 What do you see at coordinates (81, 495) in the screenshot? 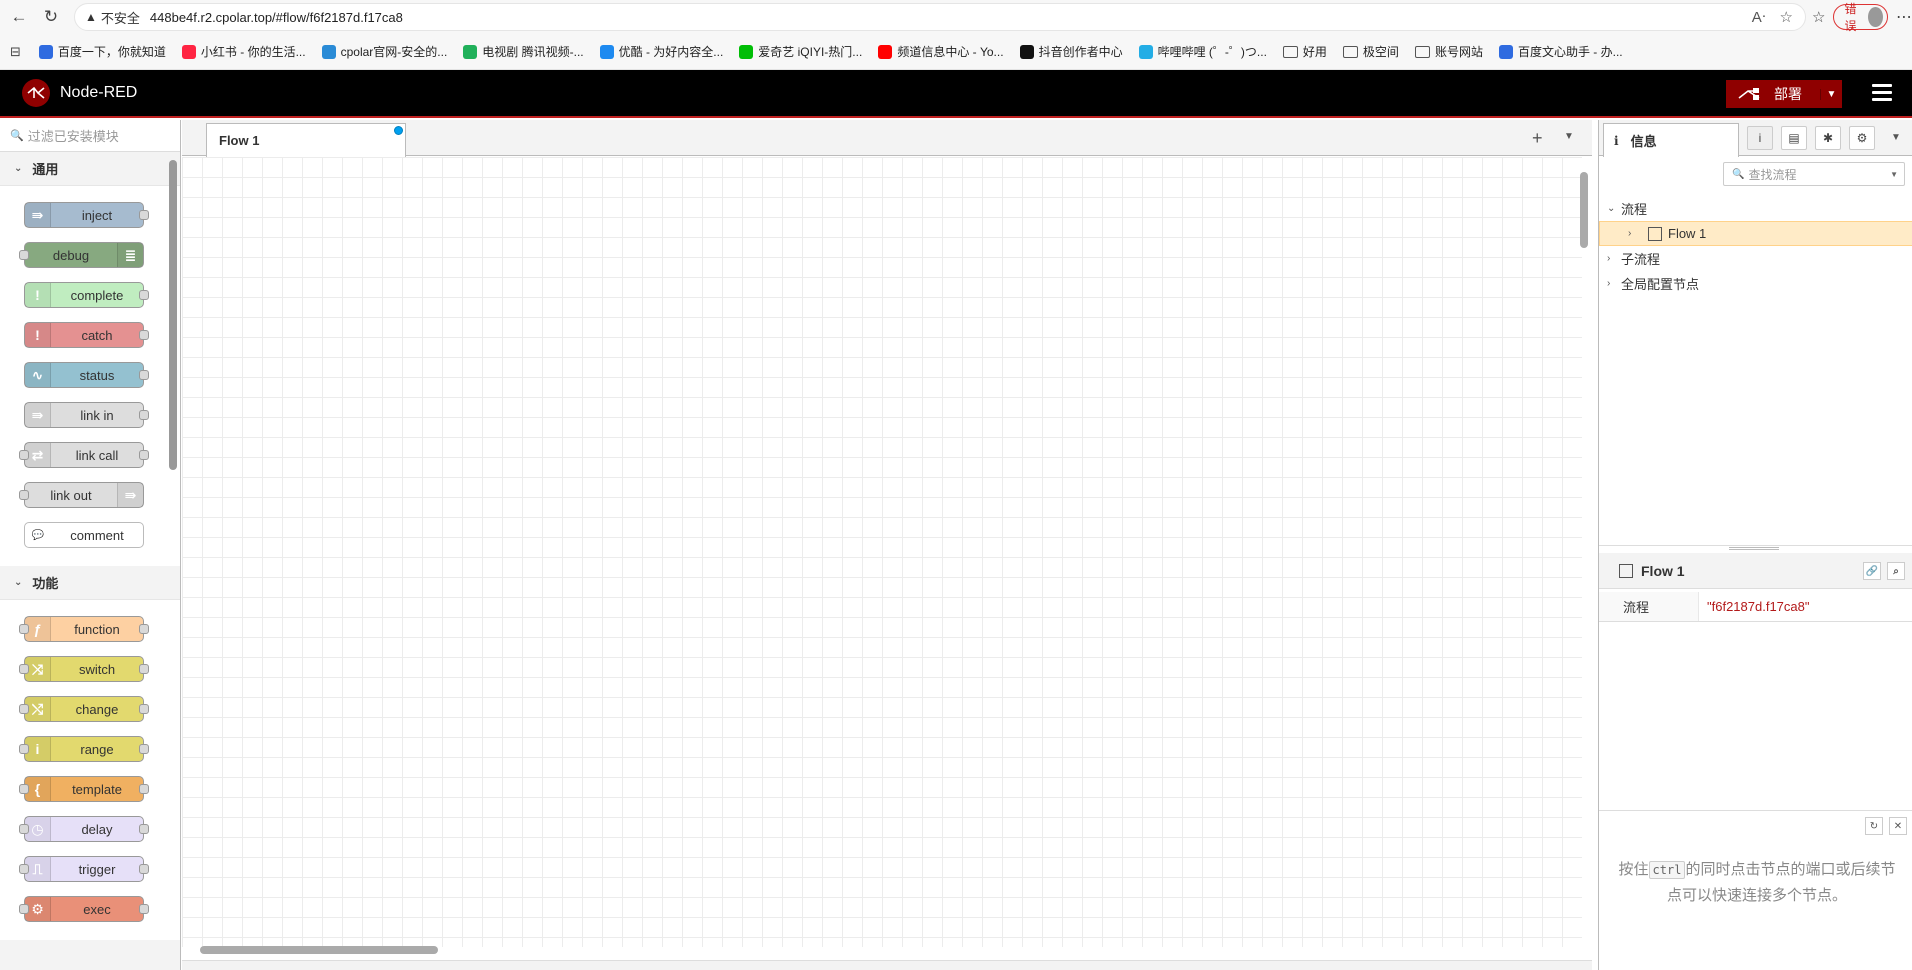
I see `palette-node: link out ⇛` at bounding box center [81, 495].